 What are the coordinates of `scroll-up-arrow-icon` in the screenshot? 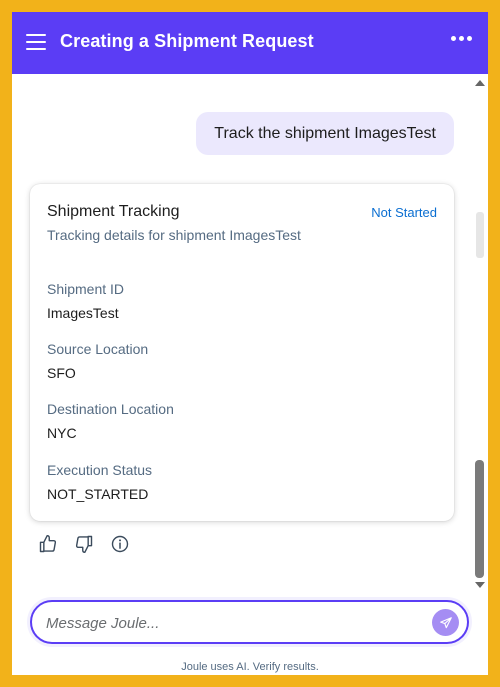 It's located at (480, 83).